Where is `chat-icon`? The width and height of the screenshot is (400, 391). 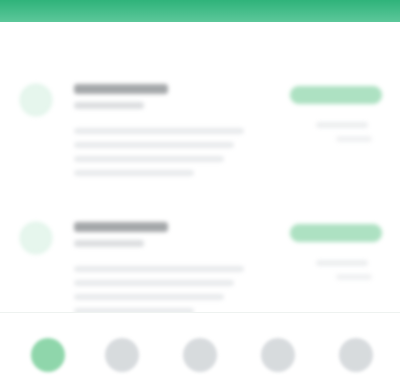
chat-icon is located at coordinates (200, 355).